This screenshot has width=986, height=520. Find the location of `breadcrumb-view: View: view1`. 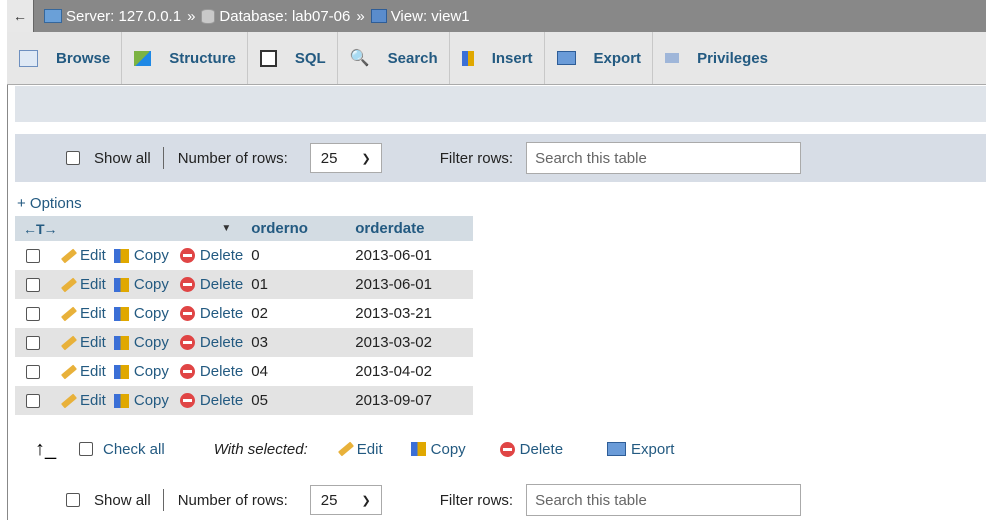

breadcrumb-view: View: view1 is located at coordinates (420, 16).